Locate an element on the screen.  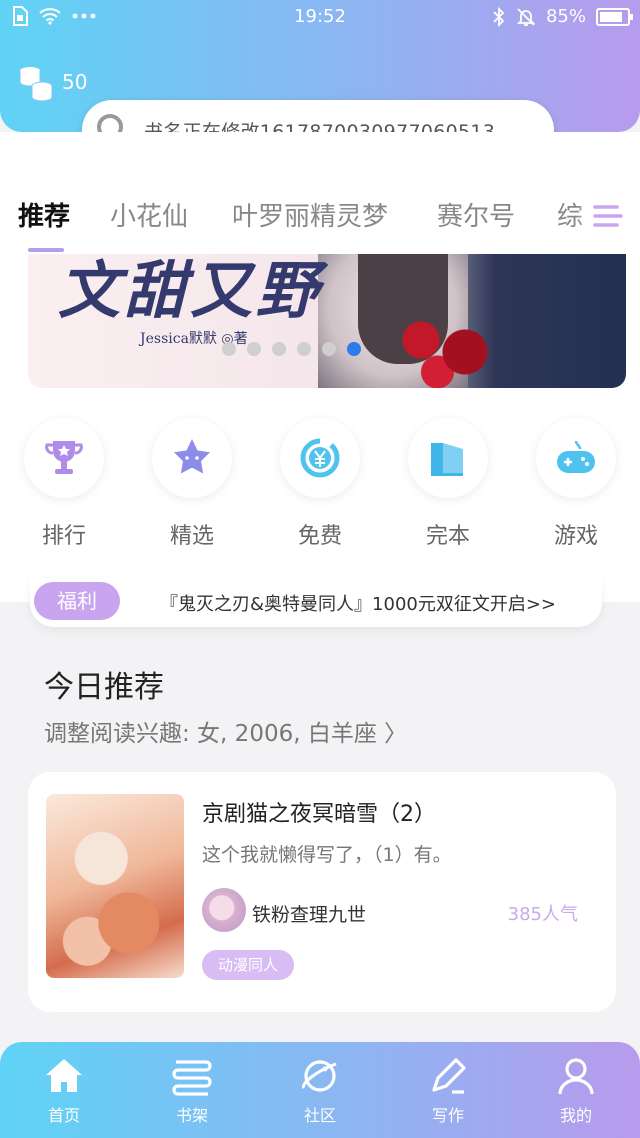
category-tabs: 推荐 小花仙 叶罗丽精灵梦 赛尔号 综 is located at coordinates (320, 218).